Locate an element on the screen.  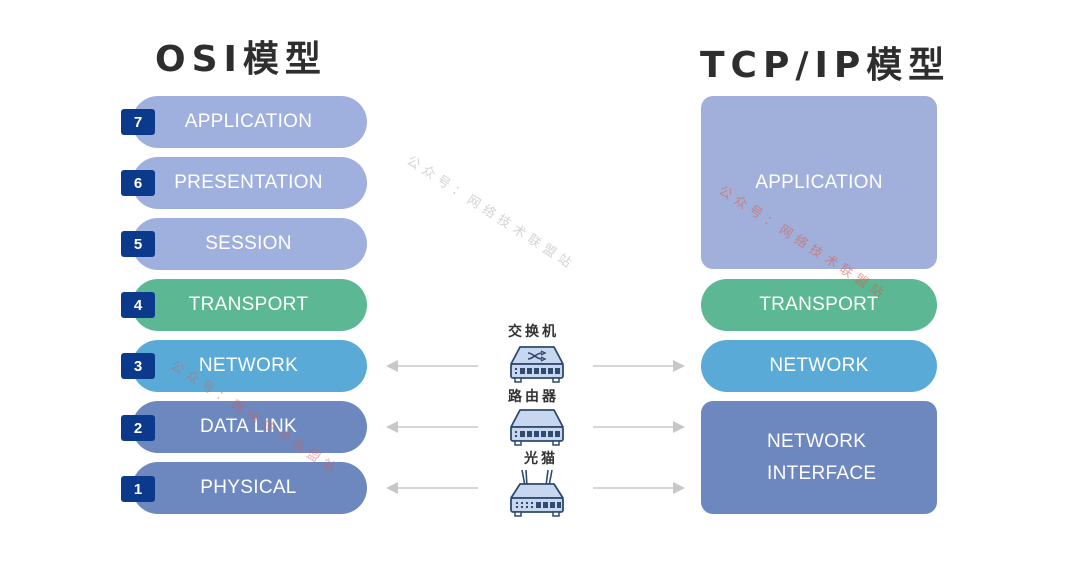
device-label-switch: 交换机 is located at coordinates (533, 332).